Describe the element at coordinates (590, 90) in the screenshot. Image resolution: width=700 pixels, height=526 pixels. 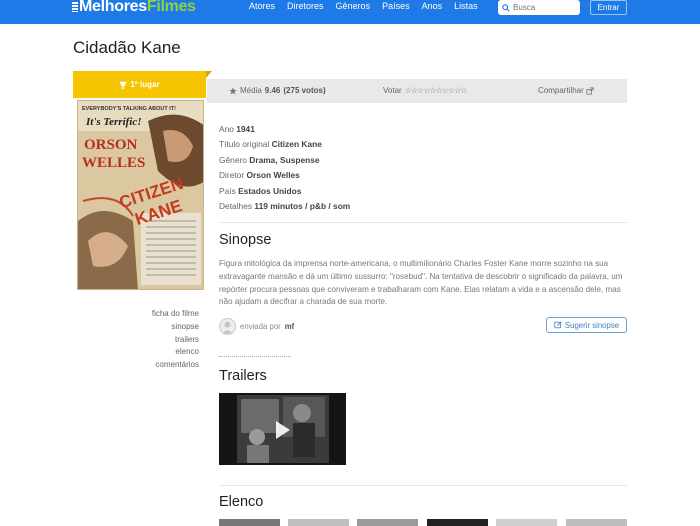
I see `share-icon` at that location.